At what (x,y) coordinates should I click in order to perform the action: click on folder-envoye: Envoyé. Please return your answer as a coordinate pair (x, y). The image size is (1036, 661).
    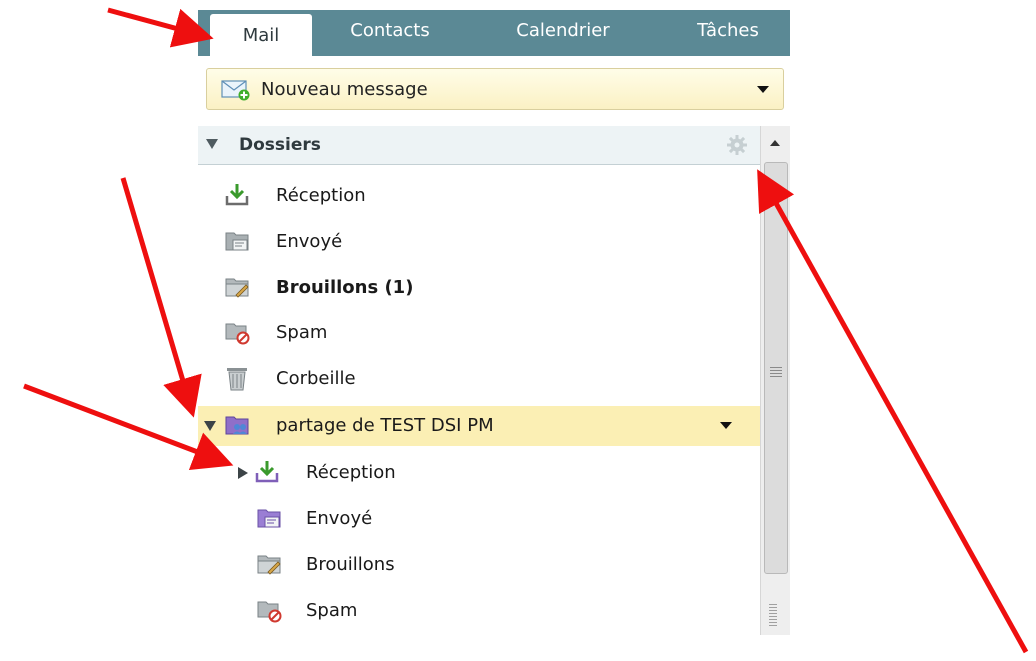
    Looking at the image, I should click on (479, 242).